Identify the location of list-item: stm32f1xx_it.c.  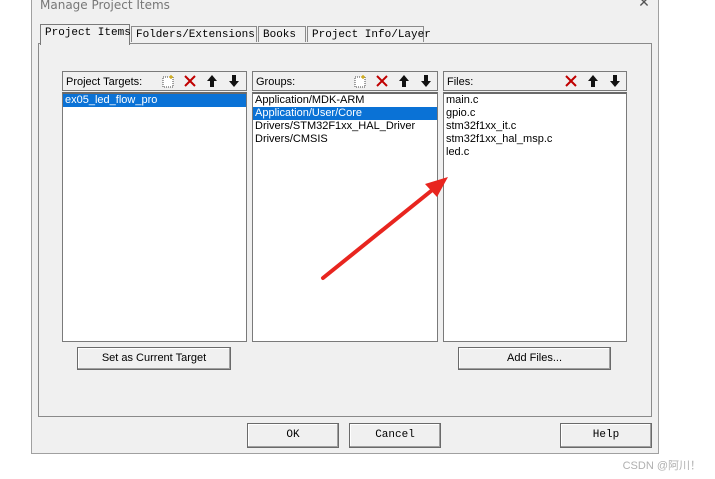
(535, 126).